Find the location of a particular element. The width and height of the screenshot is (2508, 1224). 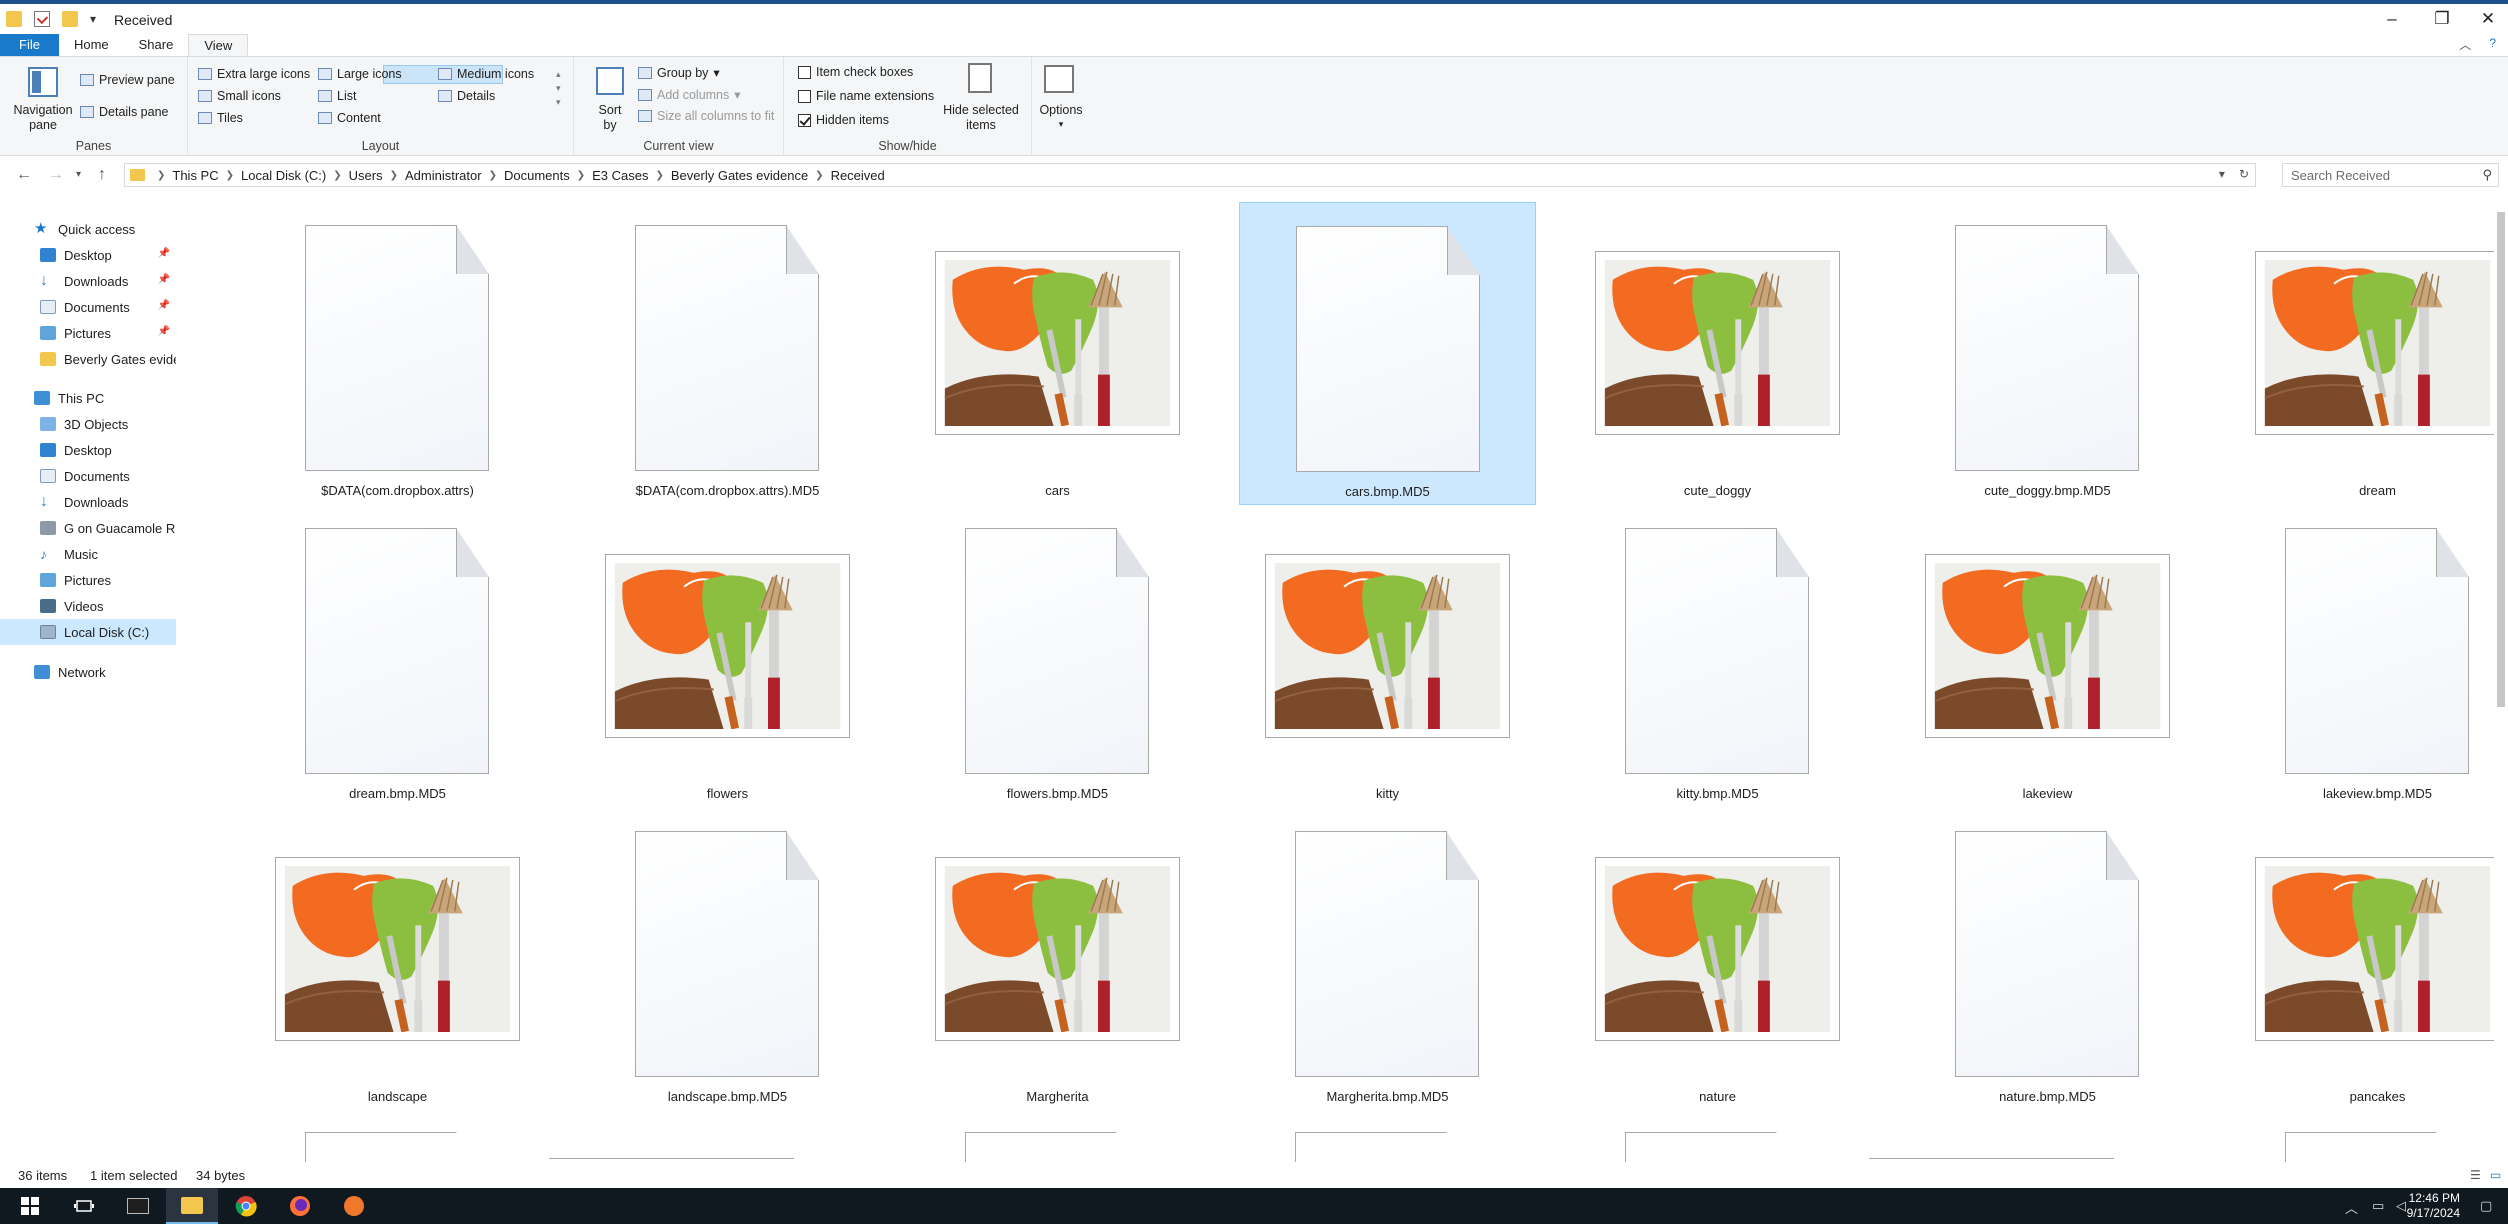

file-item: lakeview.bmp.MD5 is located at coordinates (2362, 656).